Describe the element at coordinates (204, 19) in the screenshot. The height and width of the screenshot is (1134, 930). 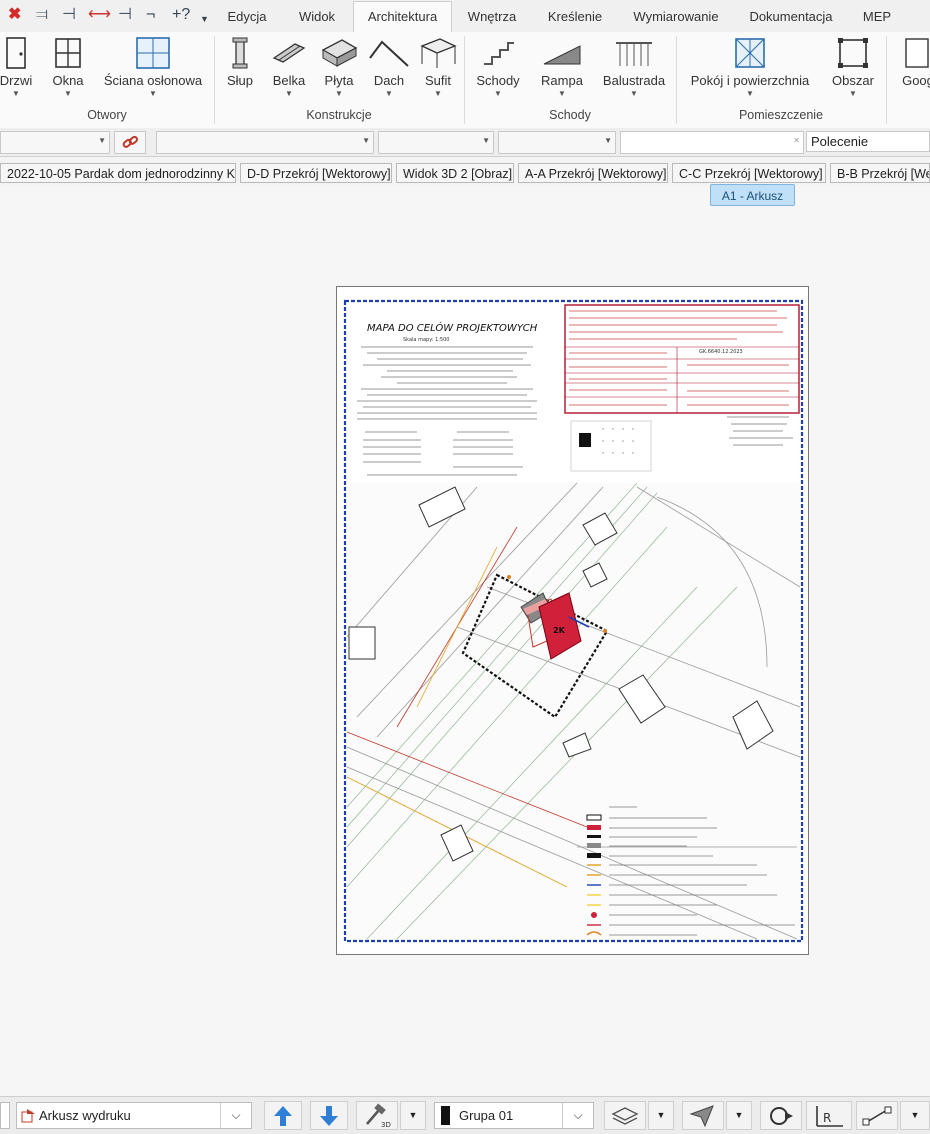
I see `quick-access-menu-icon: ▼` at that location.